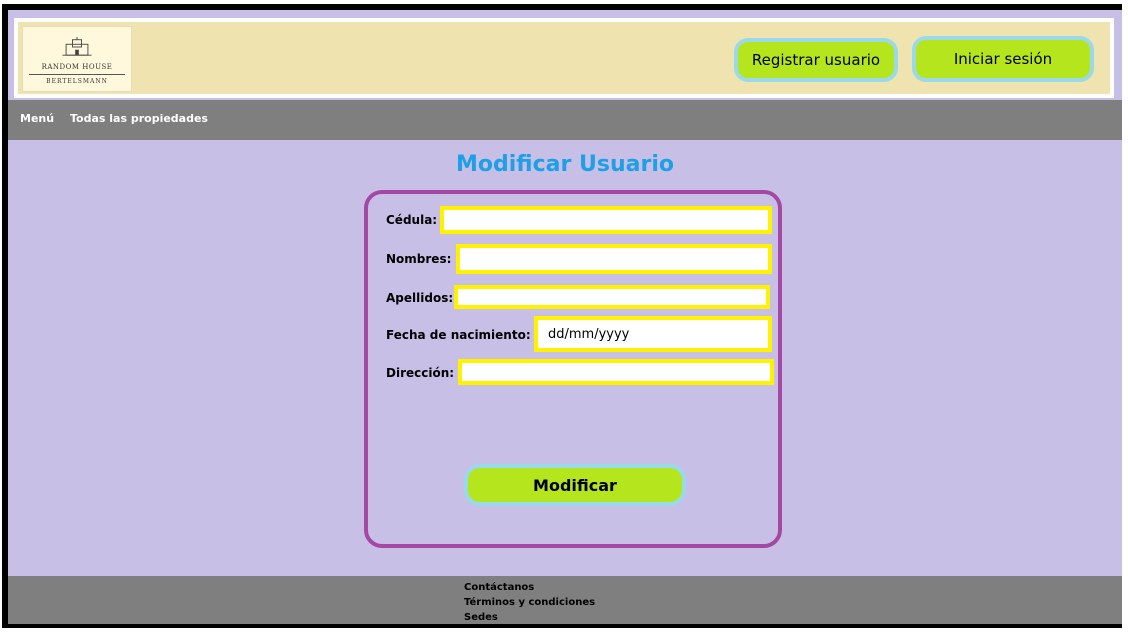 Image resolution: width=1128 pixels, height=635 pixels. Describe the element at coordinates (481, 617) in the screenshot. I see `footer-link-locations: Sedes` at that location.